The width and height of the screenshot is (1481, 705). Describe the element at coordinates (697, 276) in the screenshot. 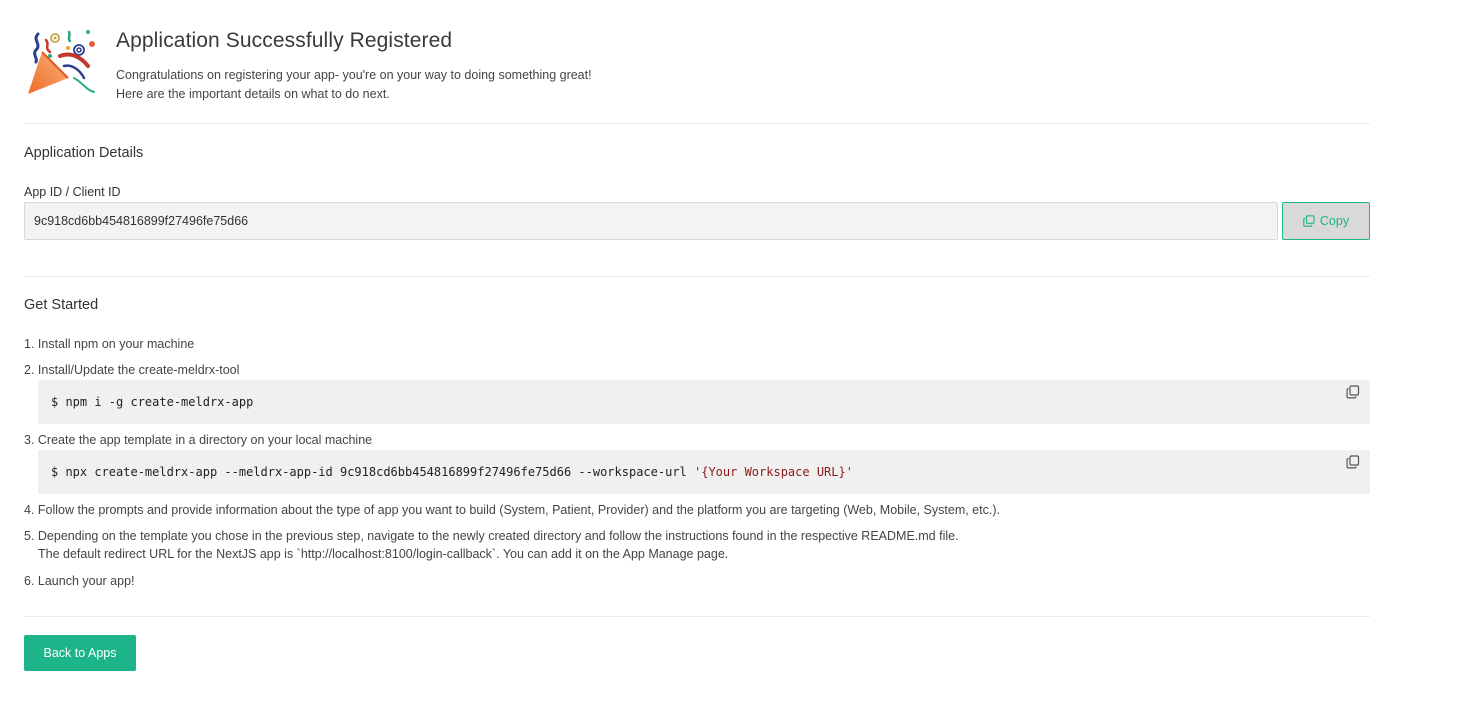

I see `section-divider` at that location.